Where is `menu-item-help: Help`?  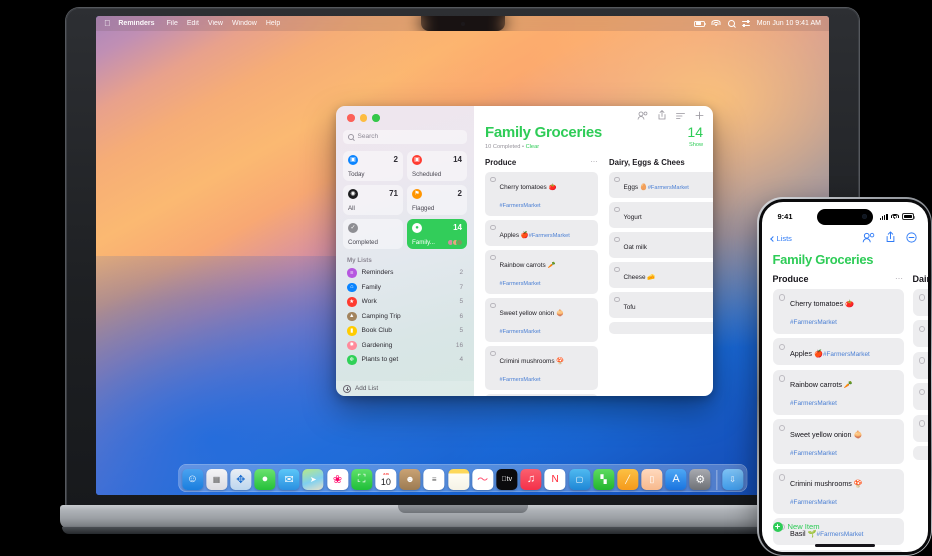 menu-item-help: Help is located at coordinates (273, 23).